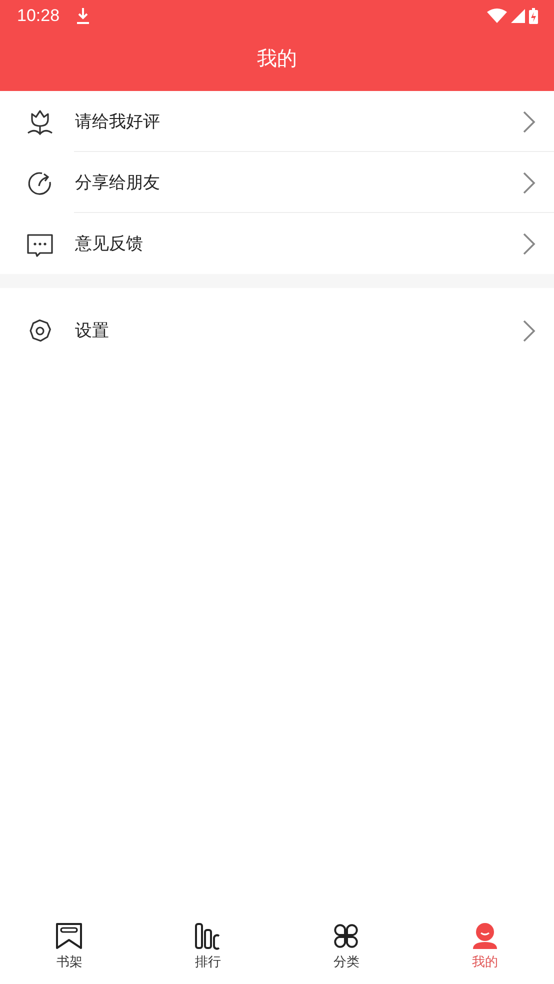 The image size is (554, 984). I want to click on bookmark-icon, so click(69, 936).